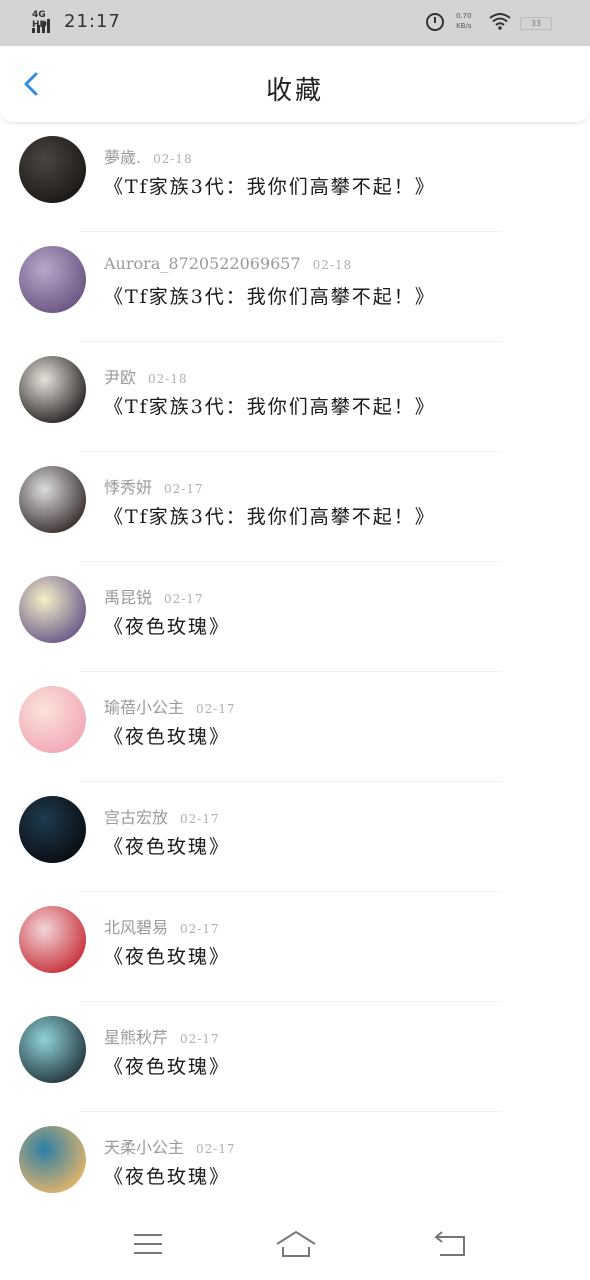  What do you see at coordinates (295, 837) in the screenshot?
I see `list-item: 宫古宏放 02-17 《夜色玫瑰》` at bounding box center [295, 837].